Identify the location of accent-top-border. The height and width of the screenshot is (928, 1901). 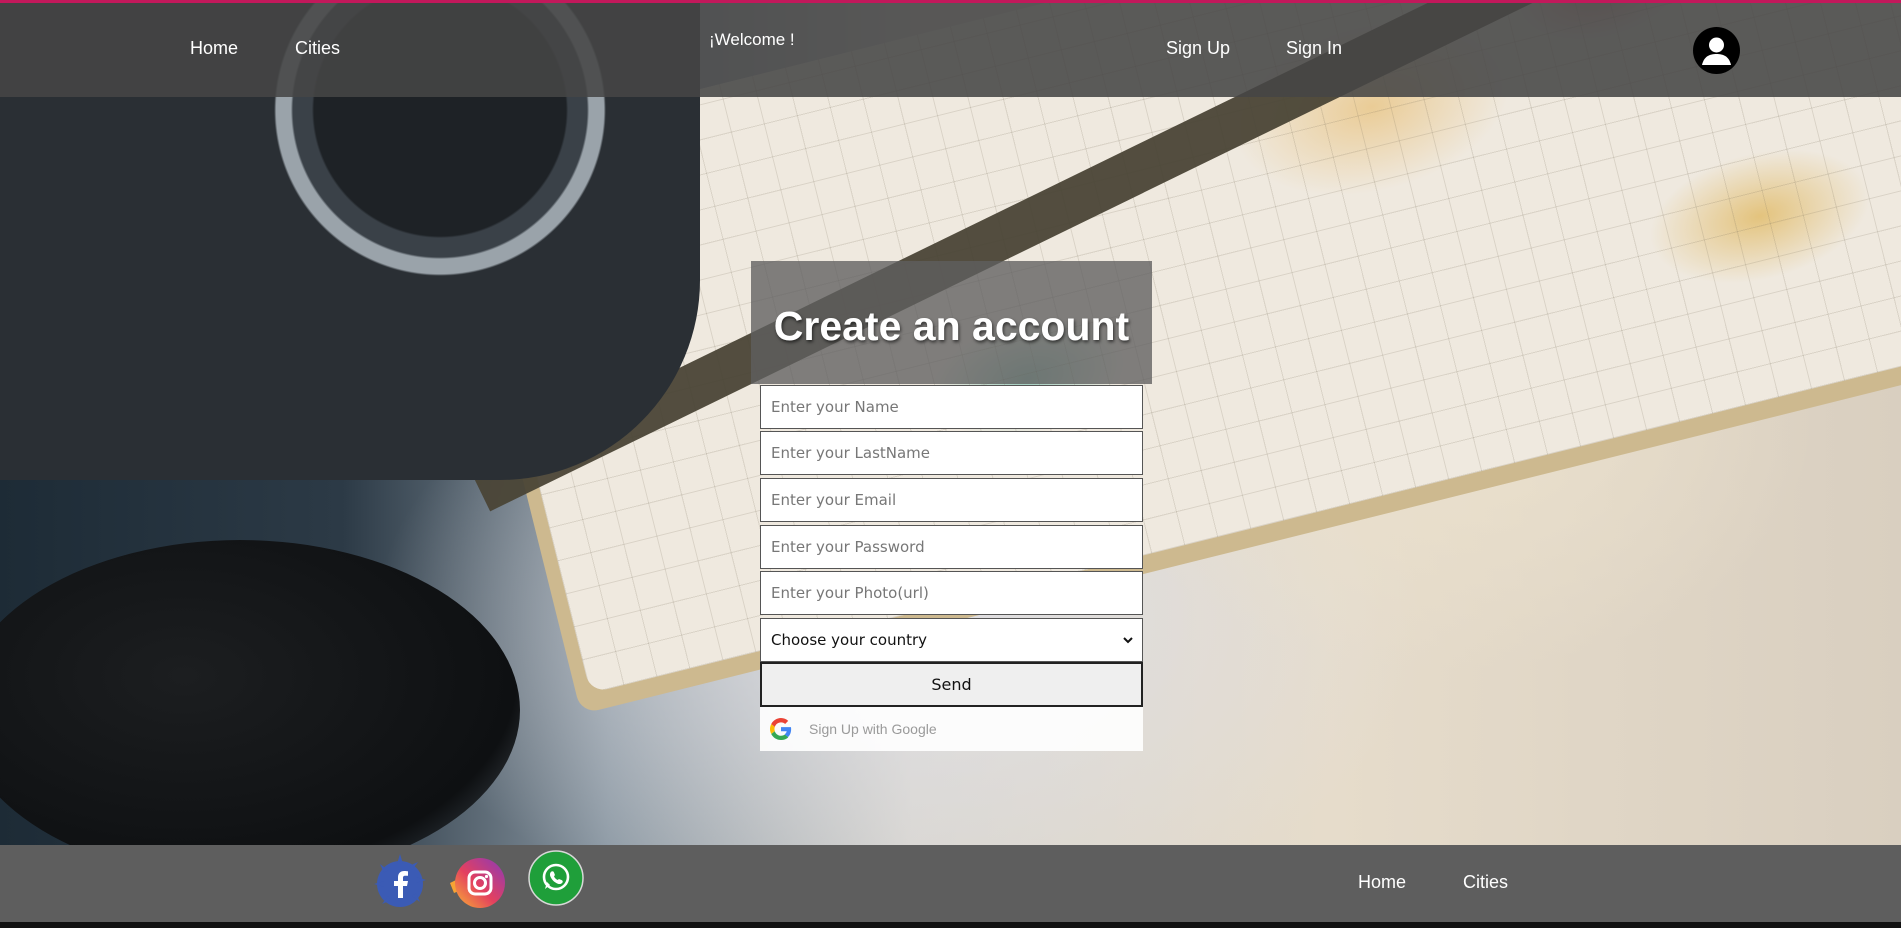
(950, 1).